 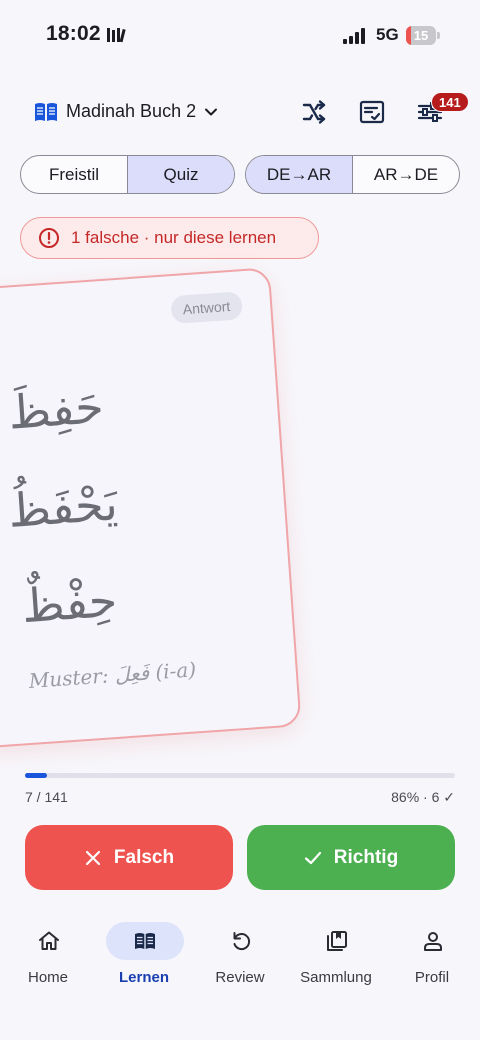 I want to click on progress-fill, so click(x=36, y=775).